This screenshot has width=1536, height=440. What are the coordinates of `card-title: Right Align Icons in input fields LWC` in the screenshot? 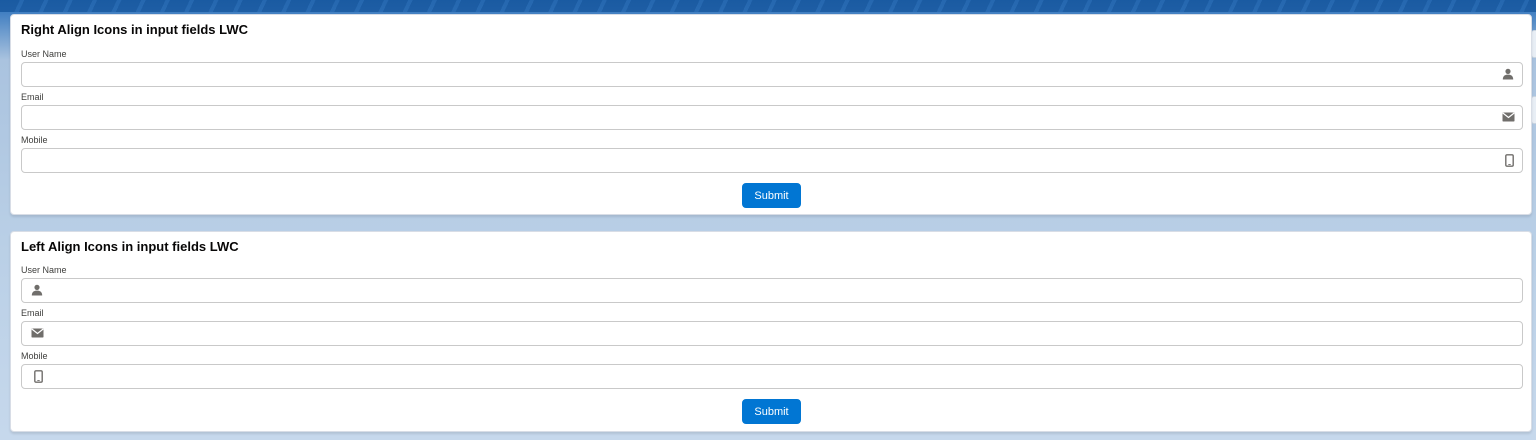 It's located at (134, 29).